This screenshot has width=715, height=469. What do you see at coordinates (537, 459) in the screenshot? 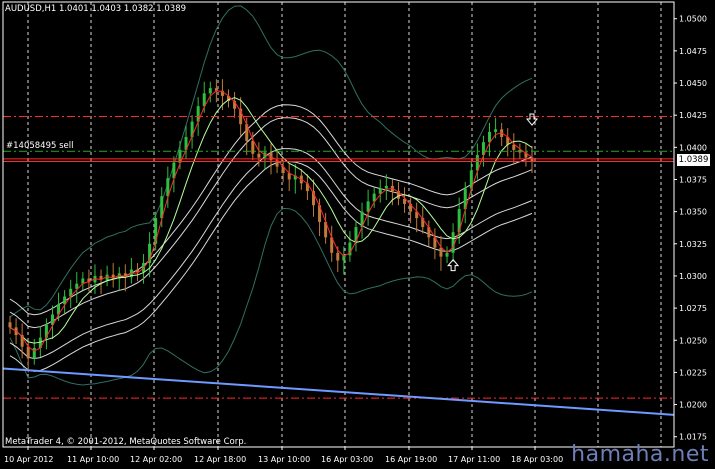
I see `x-tick-label: 18 Apr 03:00` at bounding box center [537, 459].